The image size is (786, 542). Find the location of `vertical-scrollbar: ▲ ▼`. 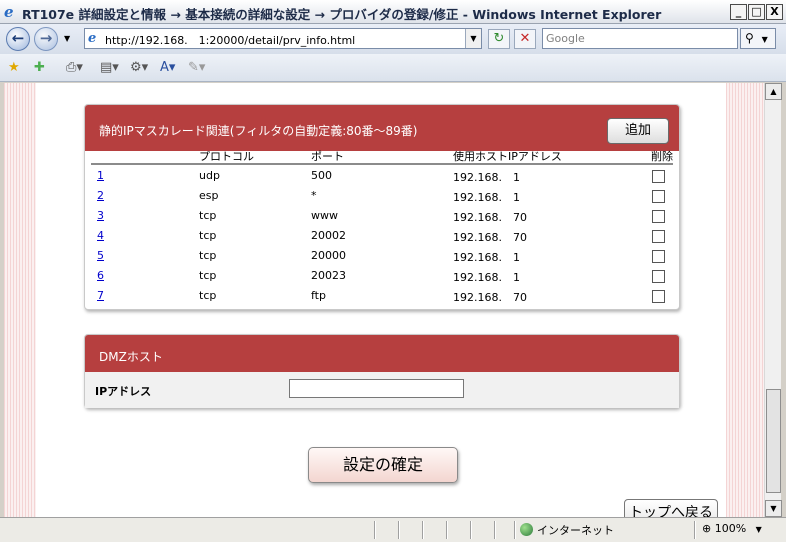

vertical-scrollbar: ▲ ▼ is located at coordinates (773, 300).